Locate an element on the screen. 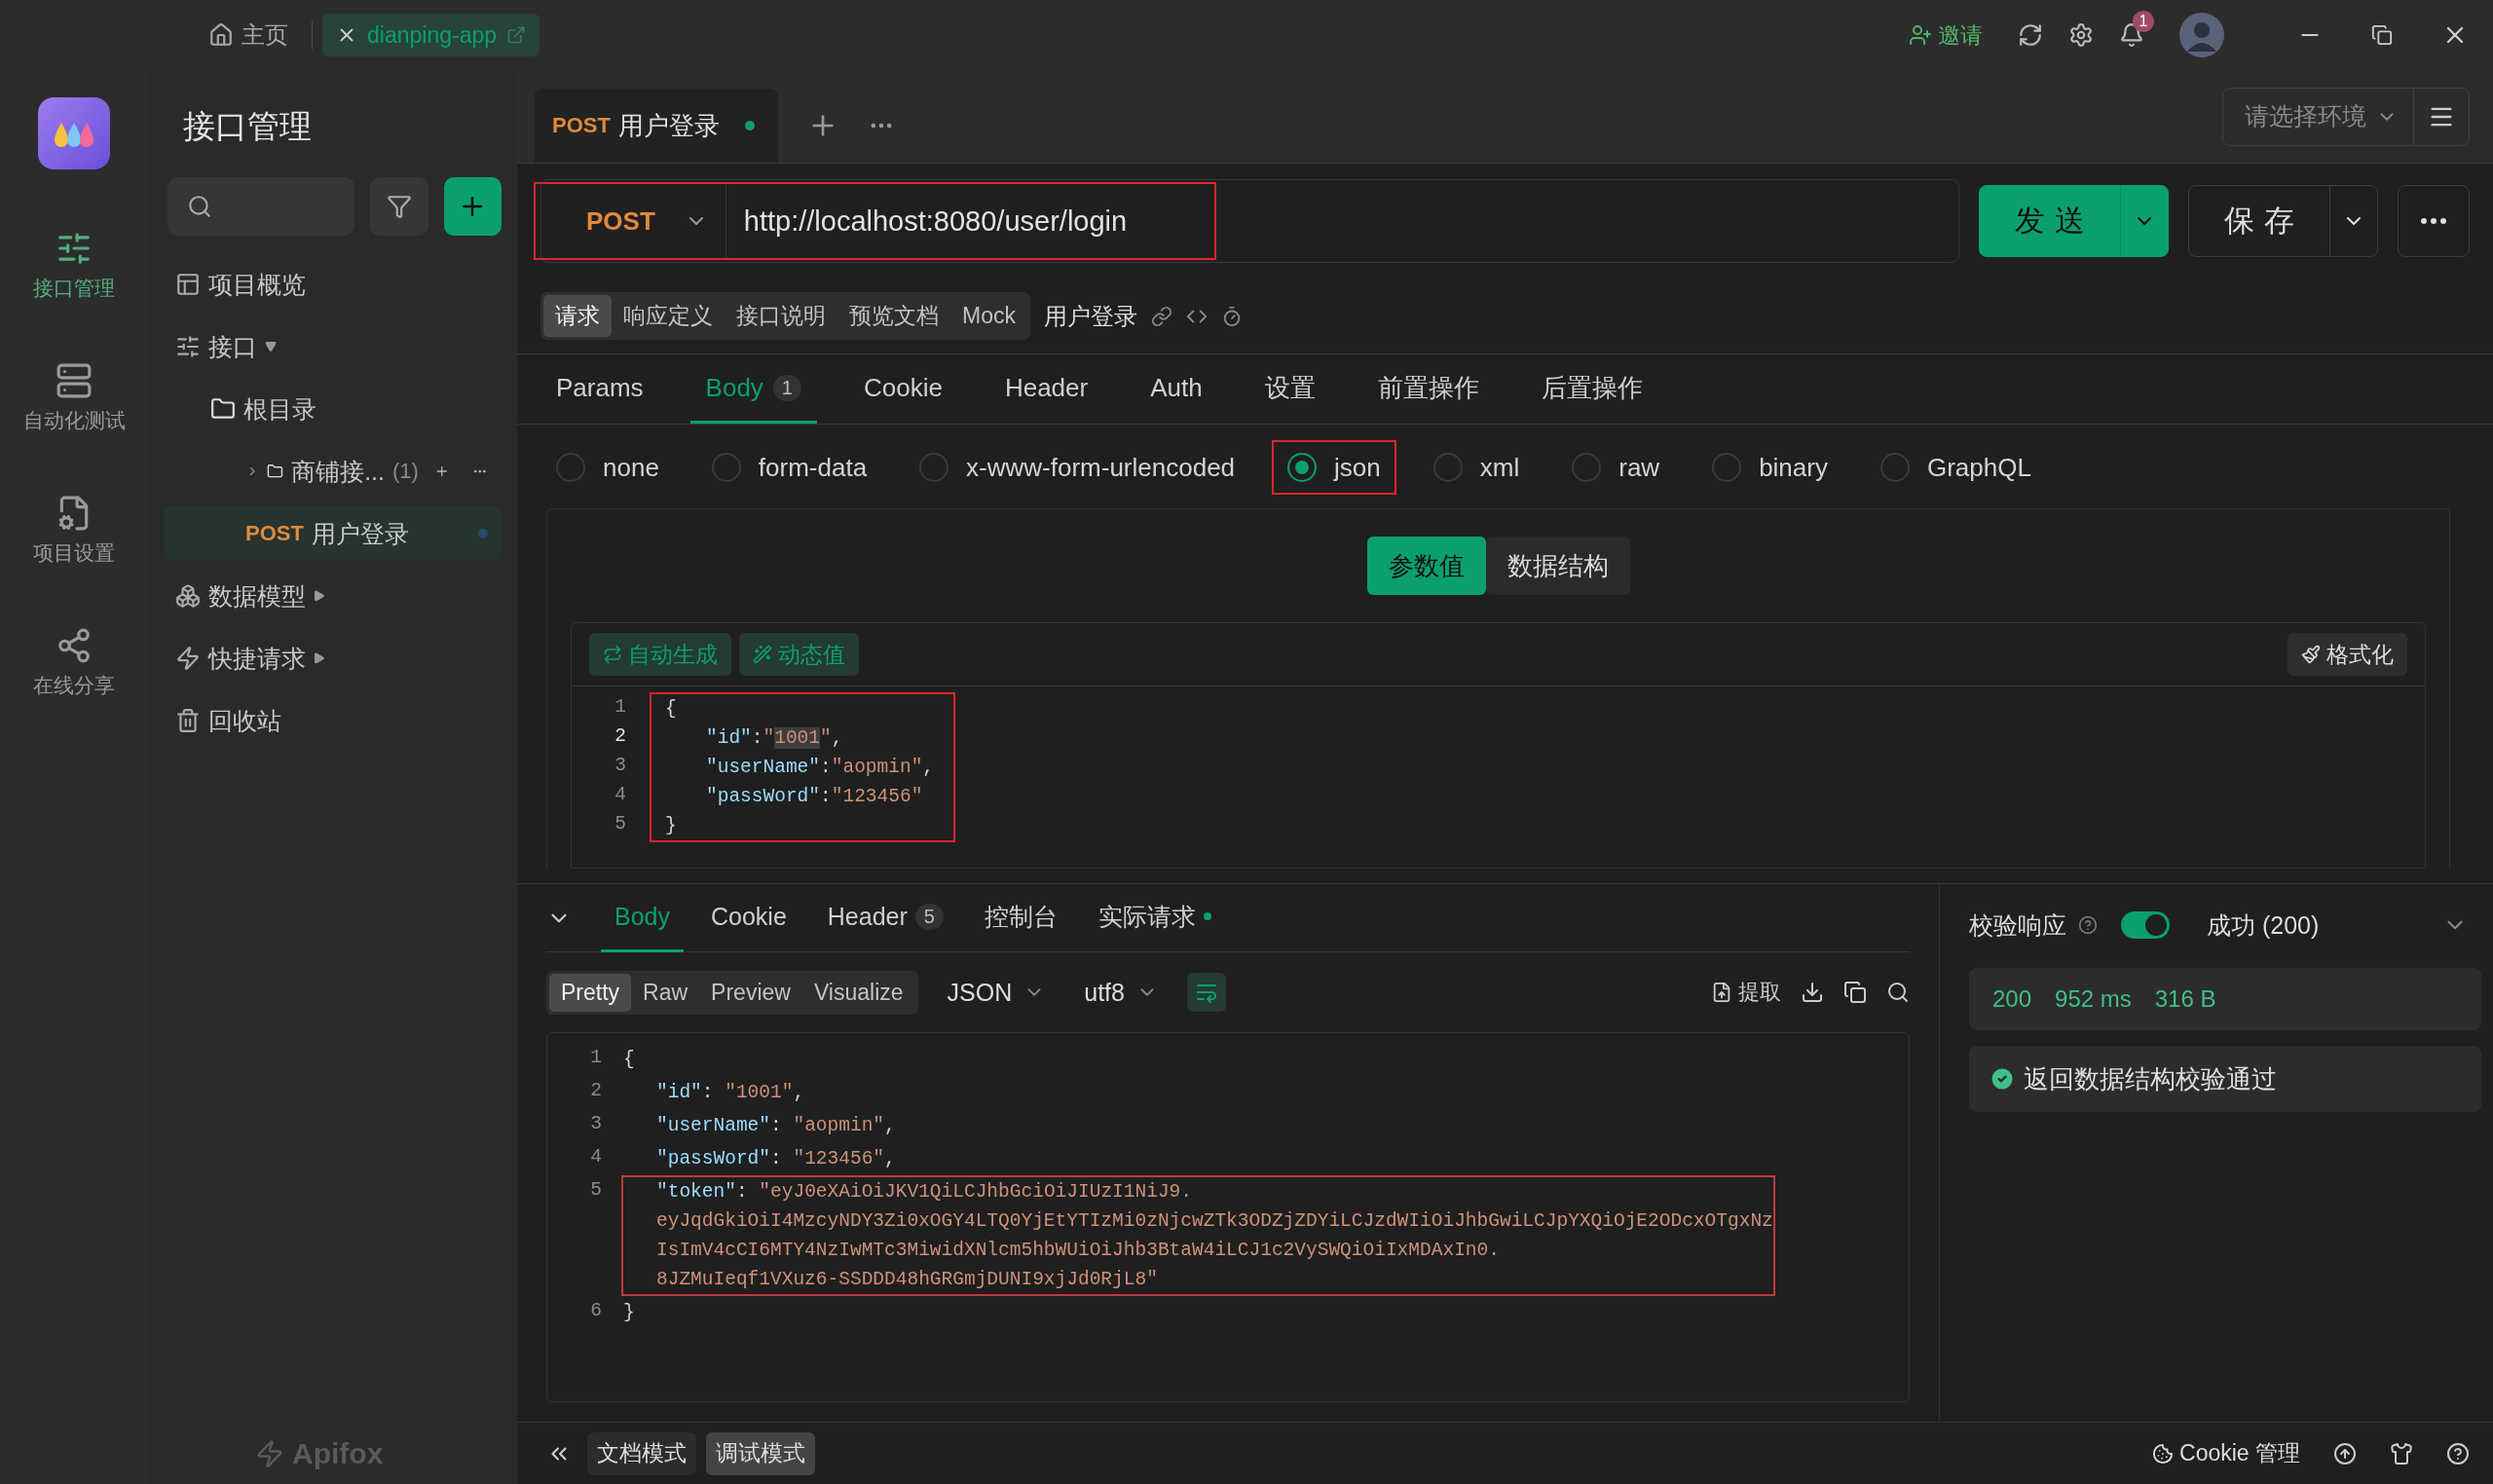 The height and width of the screenshot is (1484, 2493). param-tab: Header is located at coordinates (1046, 389).